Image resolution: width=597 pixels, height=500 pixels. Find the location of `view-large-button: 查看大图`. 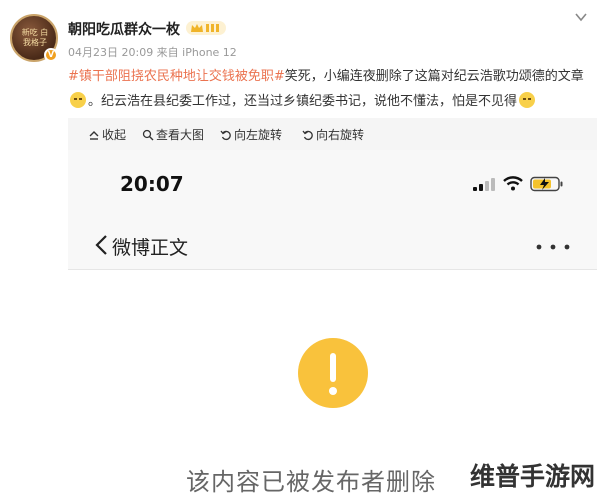

view-large-button: 查看大图 is located at coordinates (173, 134).